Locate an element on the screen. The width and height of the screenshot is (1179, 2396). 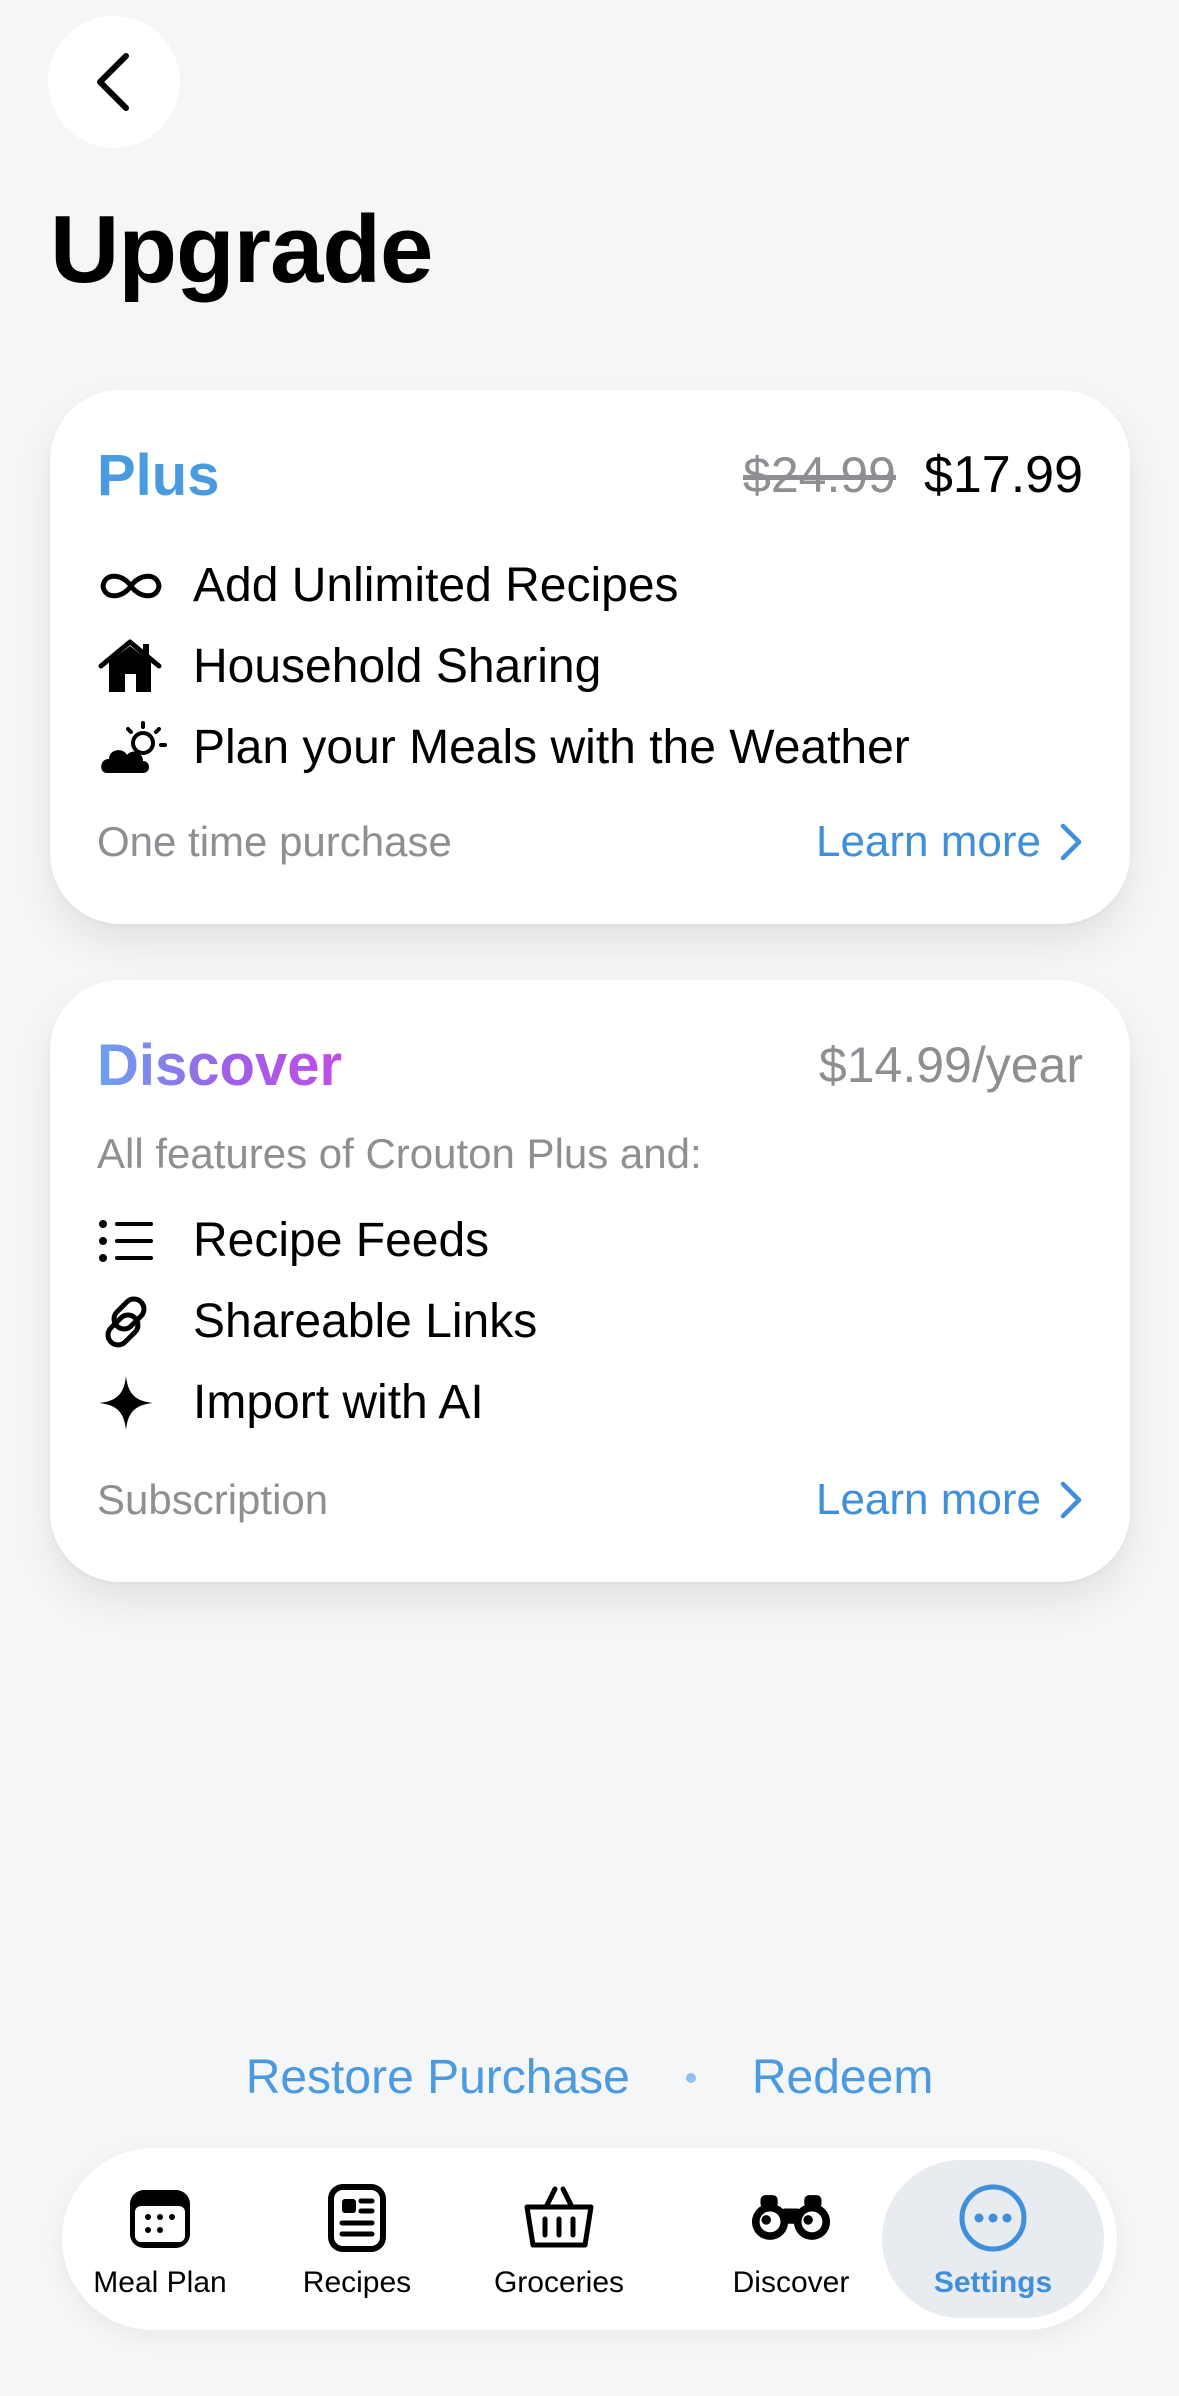
feature-item: Household Sharing is located at coordinates (590, 666).